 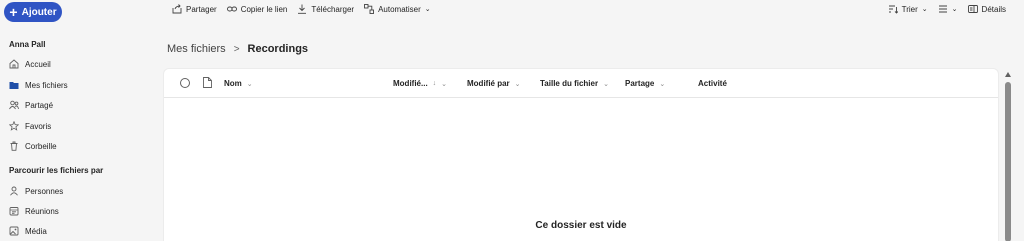 What do you see at coordinates (14, 85) in the screenshot?
I see `folder-icon` at bounding box center [14, 85].